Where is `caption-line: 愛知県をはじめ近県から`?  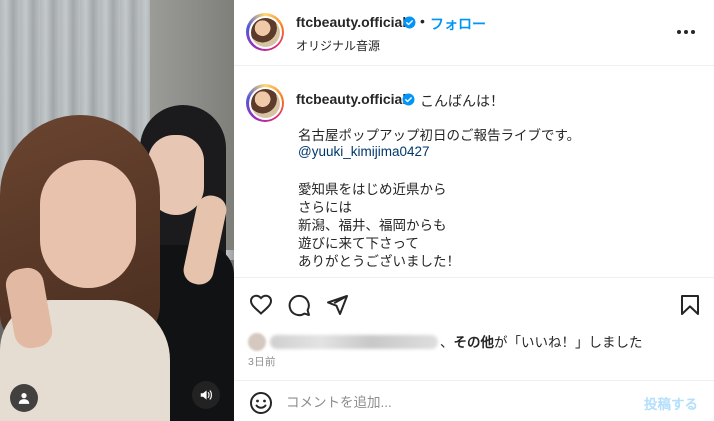 caption-line: 愛知県をはじめ近県から is located at coordinates (372, 189).